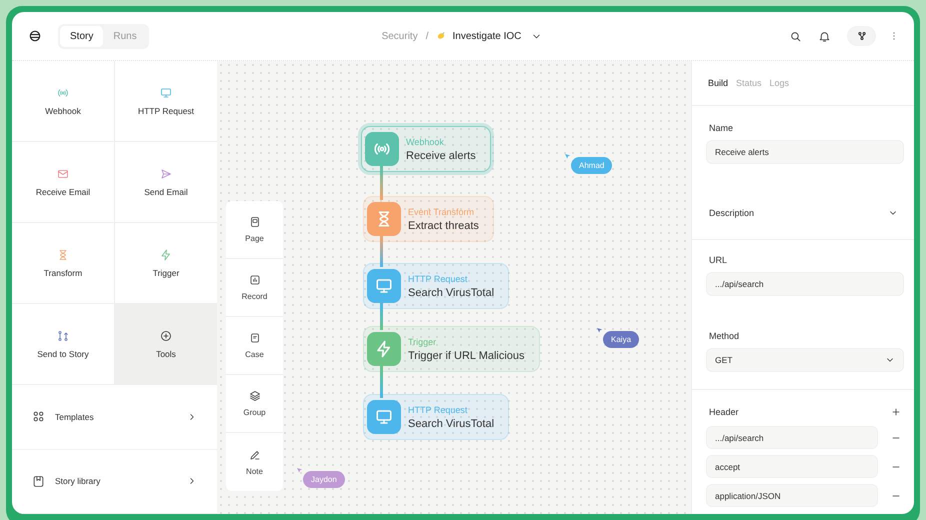 The image size is (926, 520). Describe the element at coordinates (723, 412) in the screenshot. I see `field-label: Header` at that location.